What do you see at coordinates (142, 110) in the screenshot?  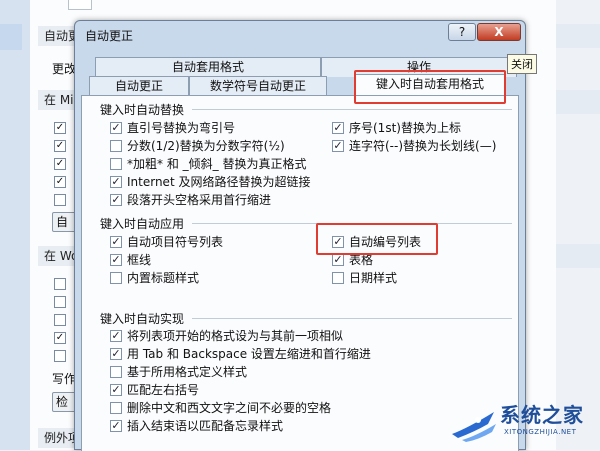 I see `group-replace-label: 键入时自动替换` at bounding box center [142, 110].